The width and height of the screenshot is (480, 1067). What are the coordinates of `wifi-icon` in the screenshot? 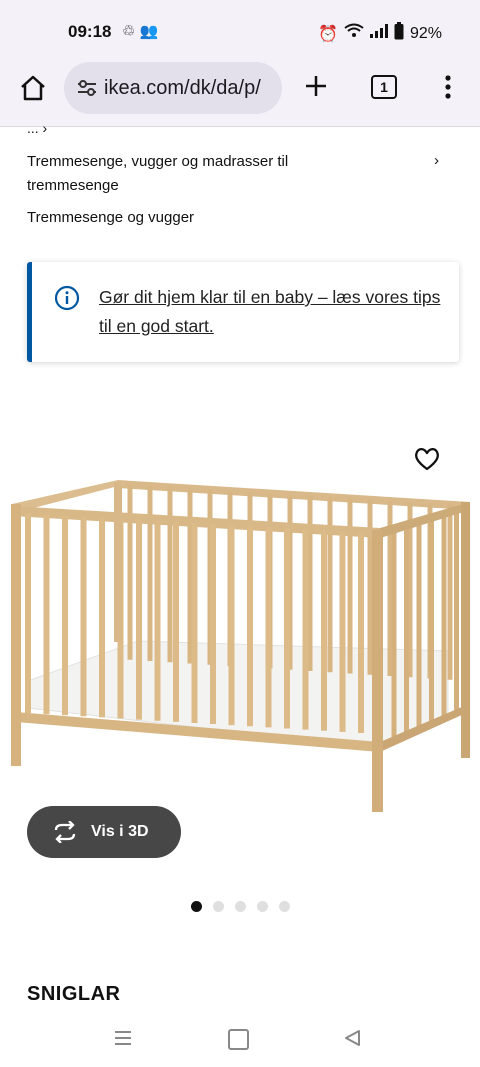 It's located at (354, 33).